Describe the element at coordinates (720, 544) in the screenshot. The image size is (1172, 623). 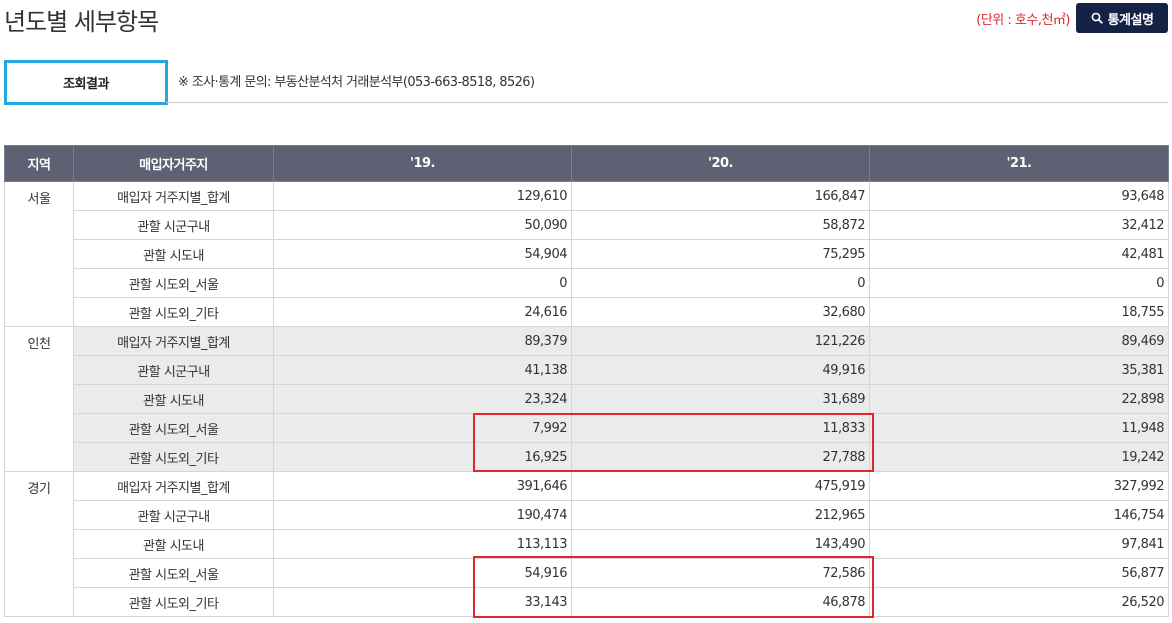
I see `value-cell: 143,490` at that location.